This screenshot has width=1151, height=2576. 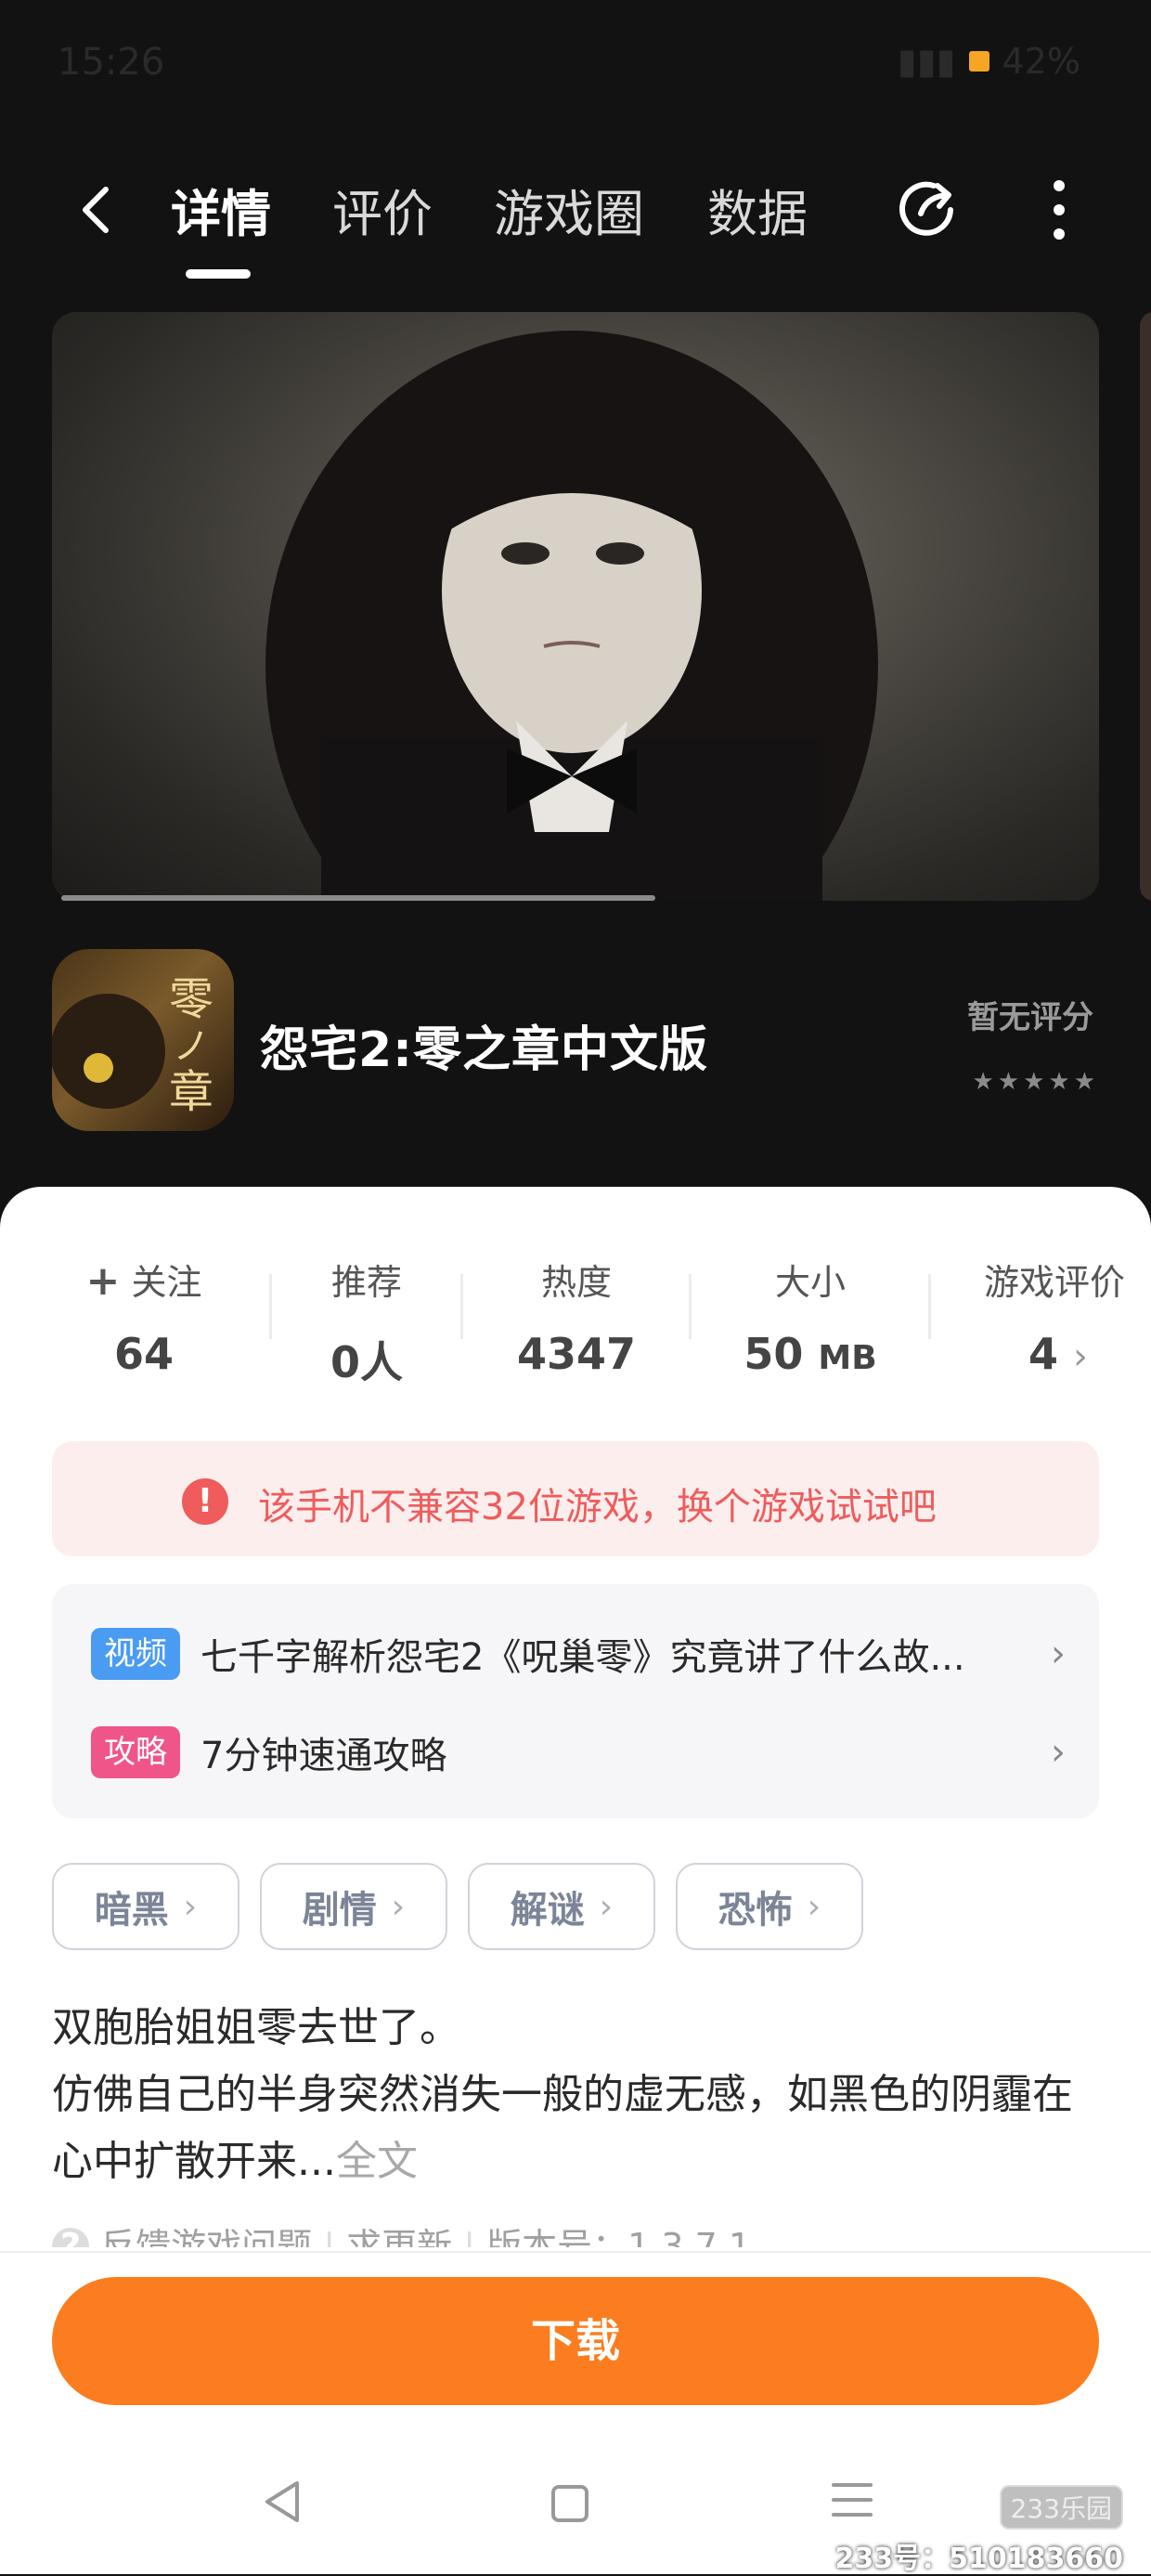 What do you see at coordinates (758, 209) in the screenshot?
I see `tab-data: 数据` at bounding box center [758, 209].